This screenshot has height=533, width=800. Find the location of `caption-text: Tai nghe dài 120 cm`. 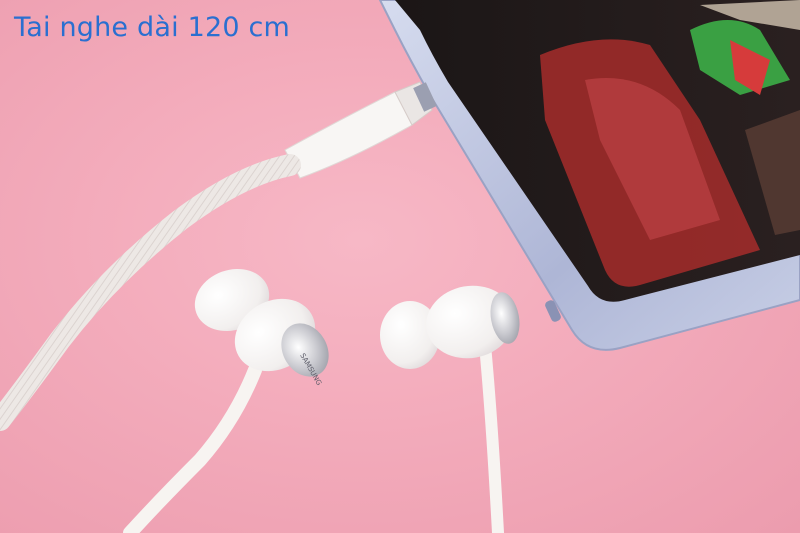

caption-text: Tai nghe dài 120 cm is located at coordinates (152, 27).